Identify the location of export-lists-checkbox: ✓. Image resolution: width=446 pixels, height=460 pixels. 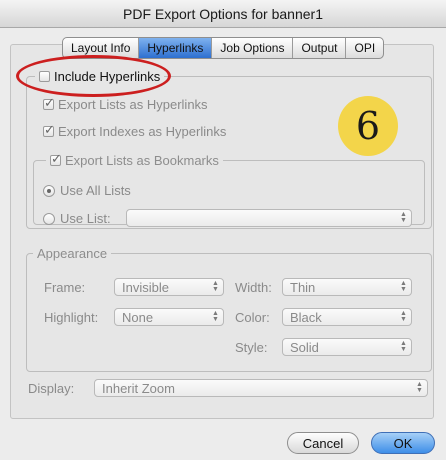
(49, 102).